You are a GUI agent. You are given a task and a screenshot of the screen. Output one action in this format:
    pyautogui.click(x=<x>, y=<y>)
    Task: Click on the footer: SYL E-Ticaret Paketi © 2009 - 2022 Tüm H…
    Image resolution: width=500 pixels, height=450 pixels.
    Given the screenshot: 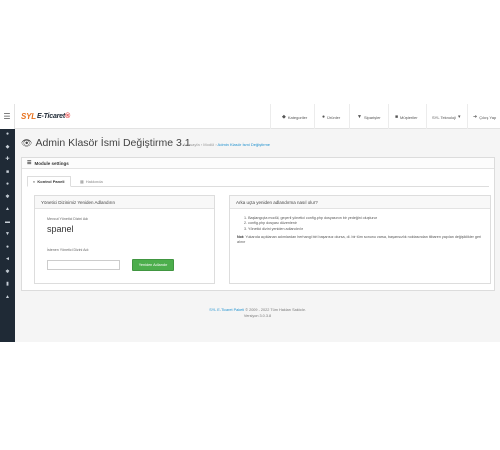 What is the action you would take?
    pyautogui.click(x=257, y=313)
    